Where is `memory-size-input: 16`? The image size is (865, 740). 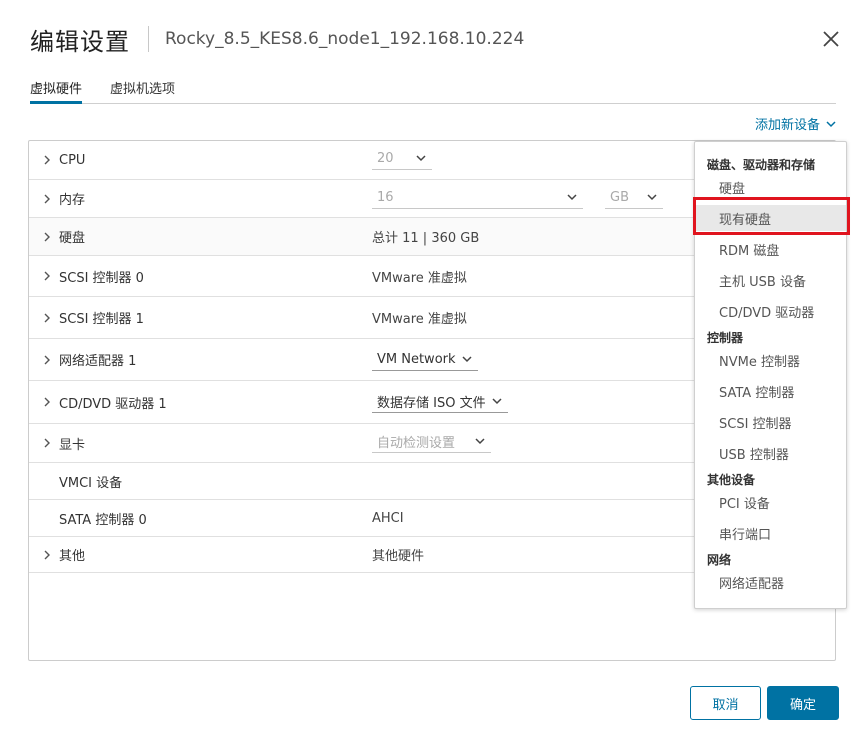
memory-size-input: 16 is located at coordinates (477, 198).